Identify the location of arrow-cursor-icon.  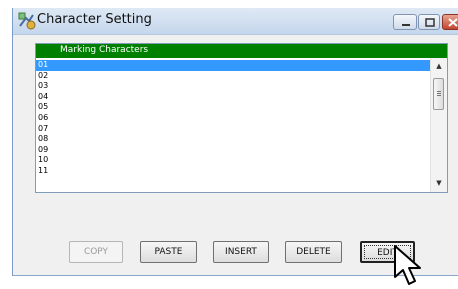
(407, 265).